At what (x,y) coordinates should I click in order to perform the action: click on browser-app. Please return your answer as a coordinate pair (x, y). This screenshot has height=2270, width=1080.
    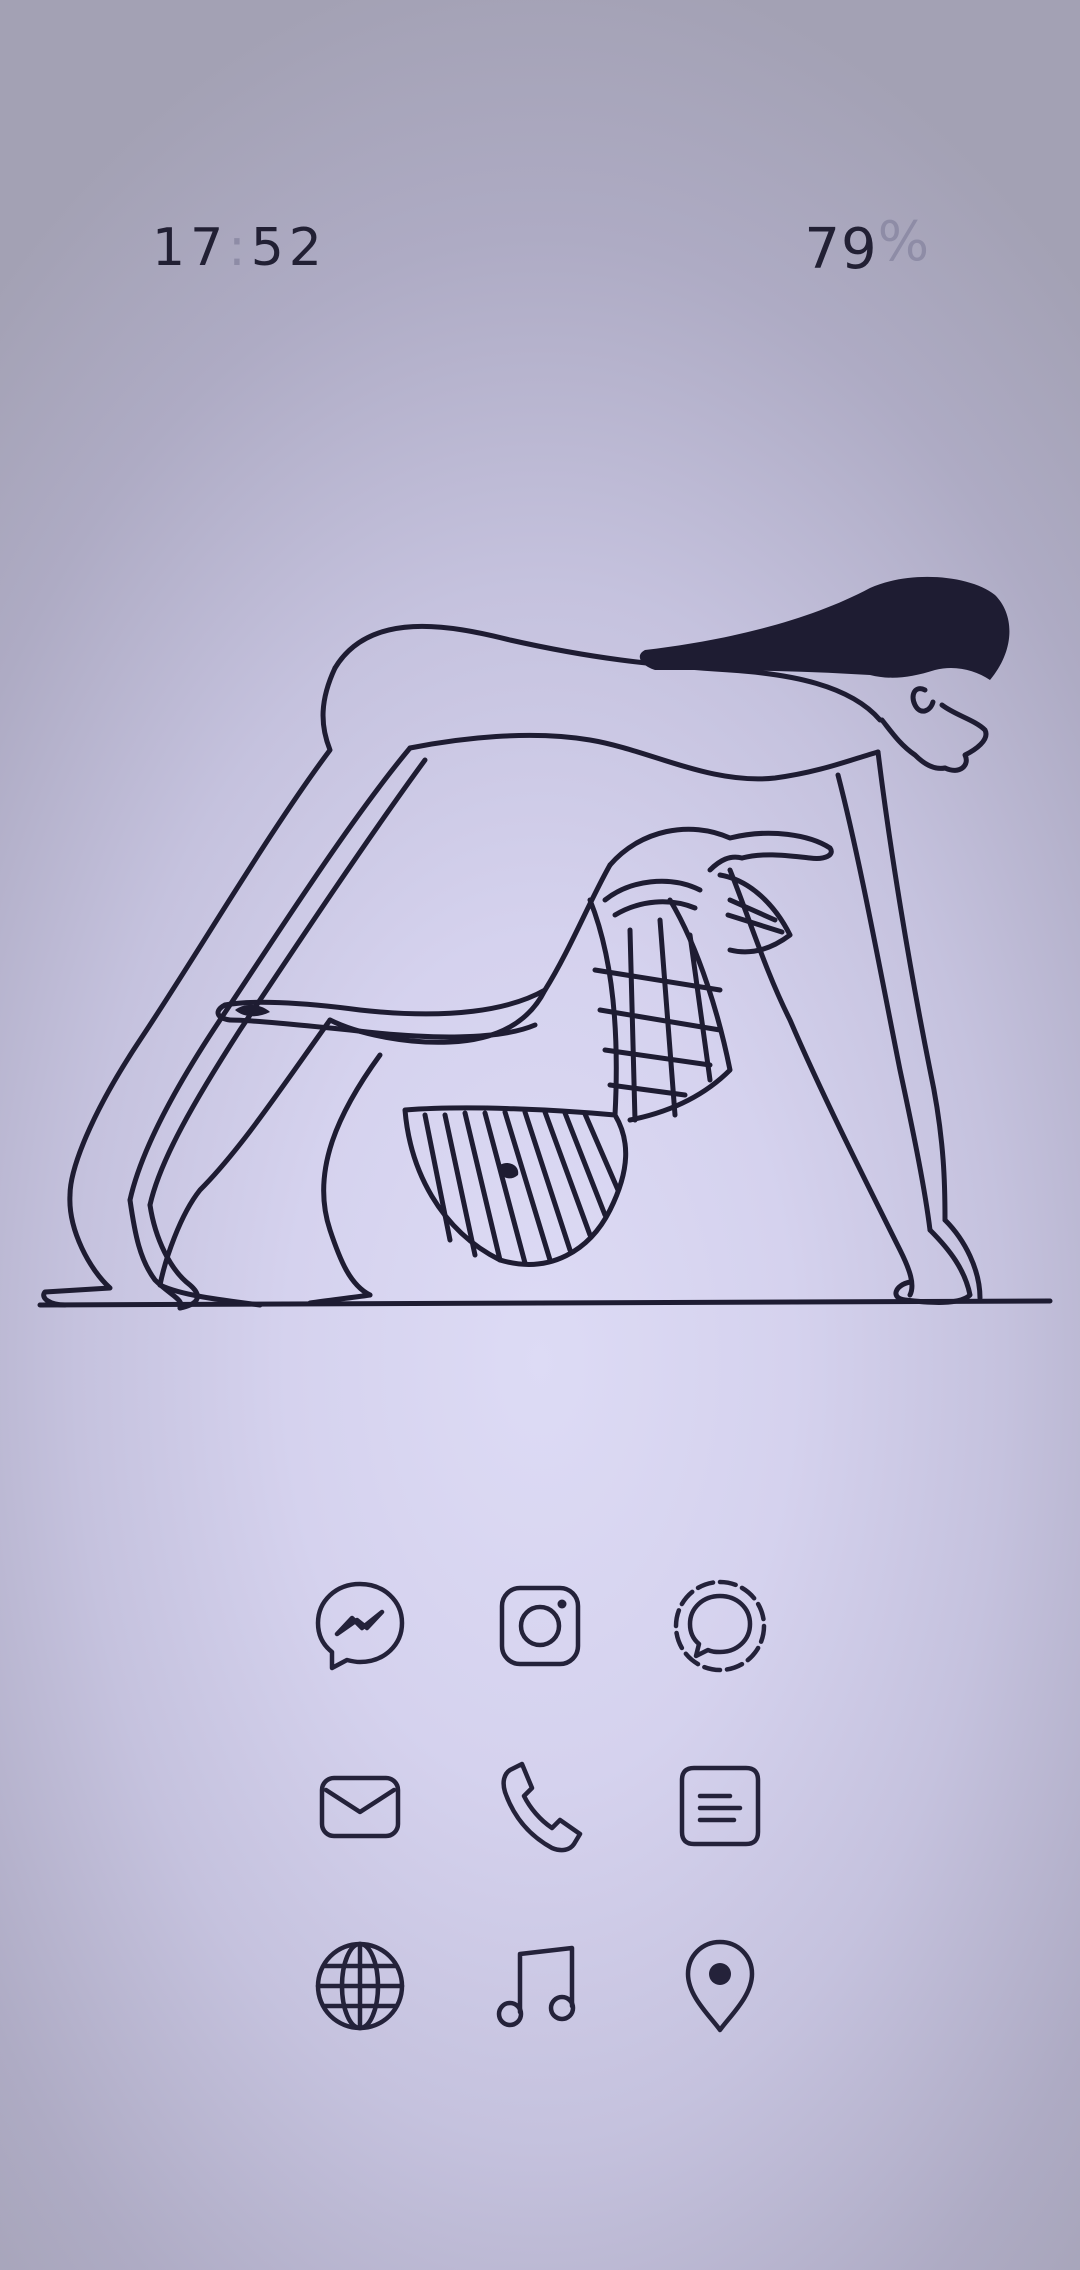
    Looking at the image, I should click on (360, 1986).